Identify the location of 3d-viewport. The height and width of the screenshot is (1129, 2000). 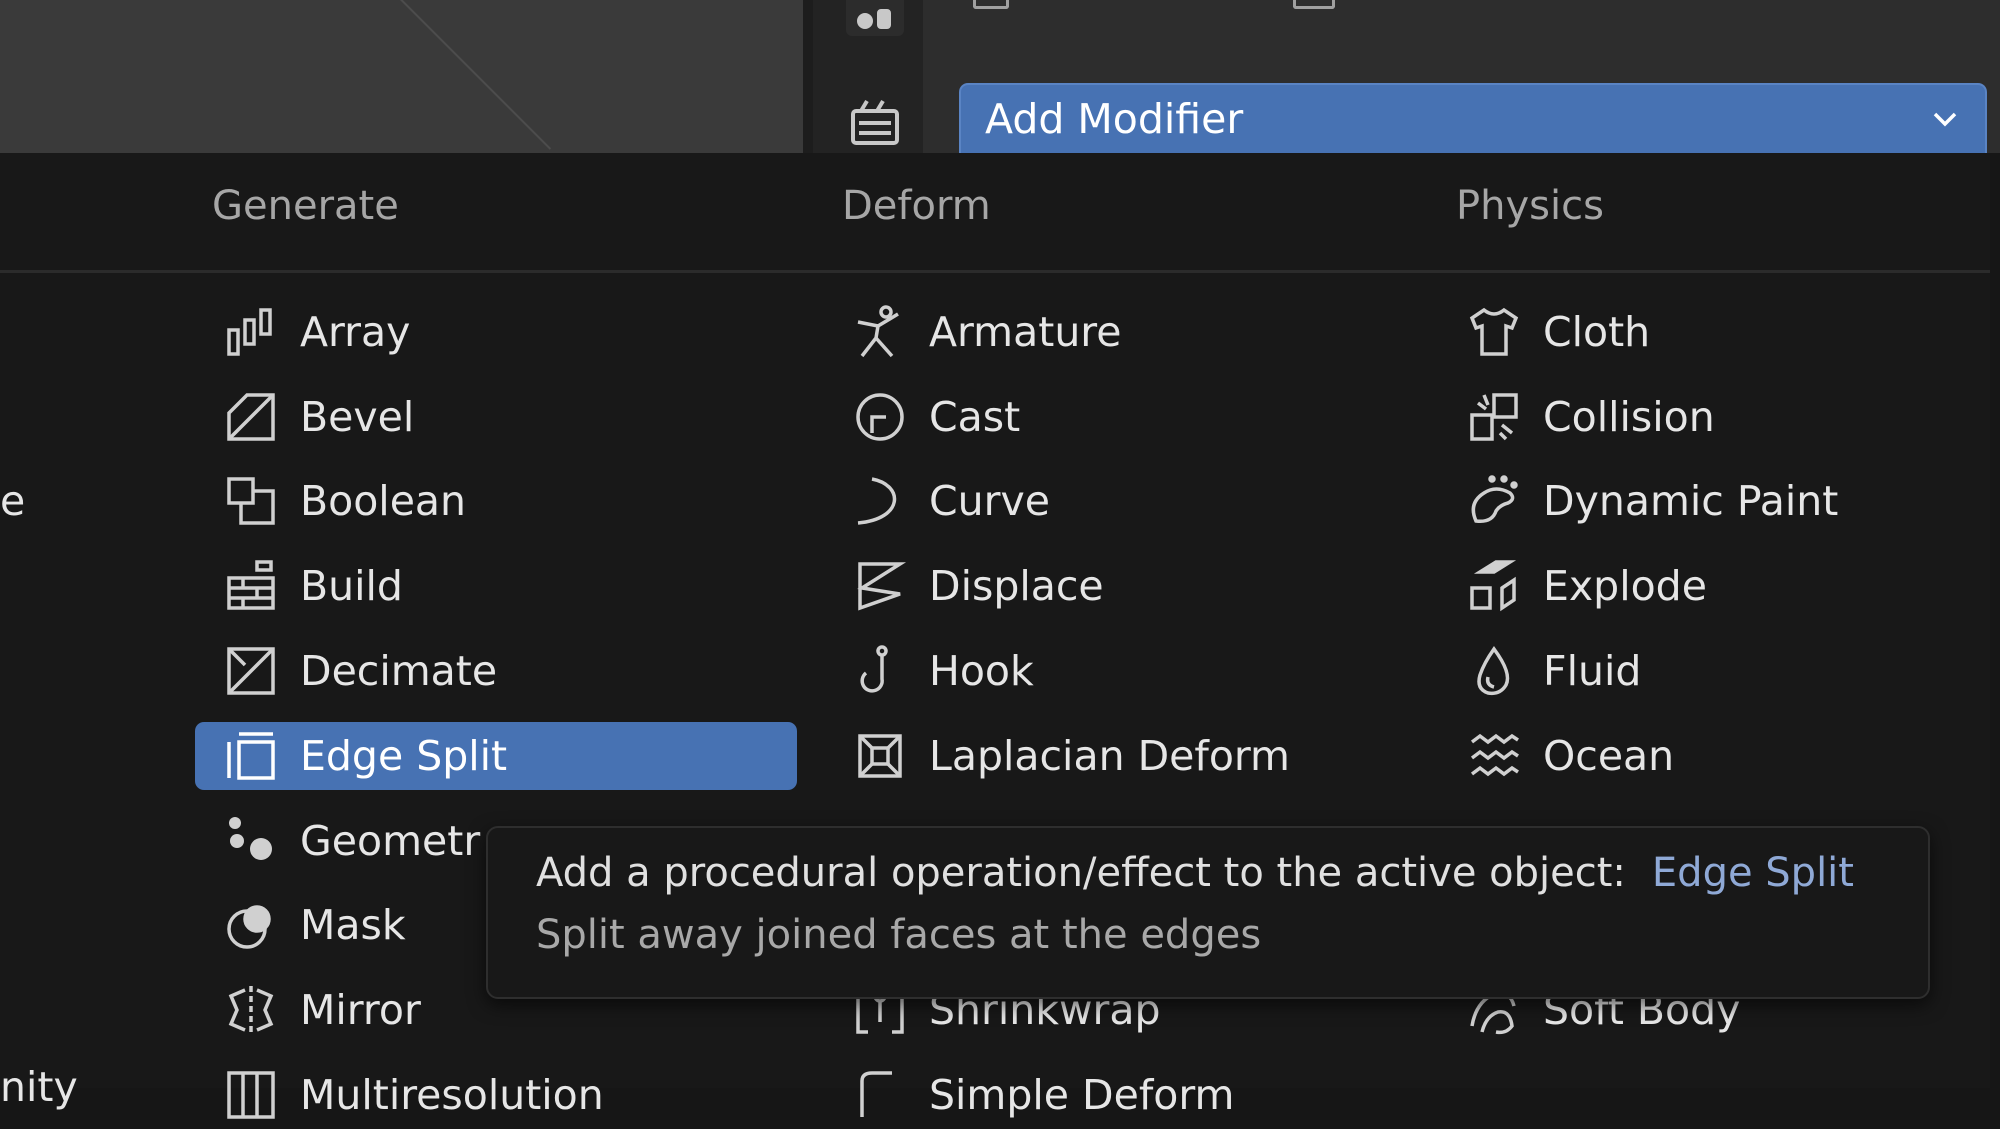
(401, 76).